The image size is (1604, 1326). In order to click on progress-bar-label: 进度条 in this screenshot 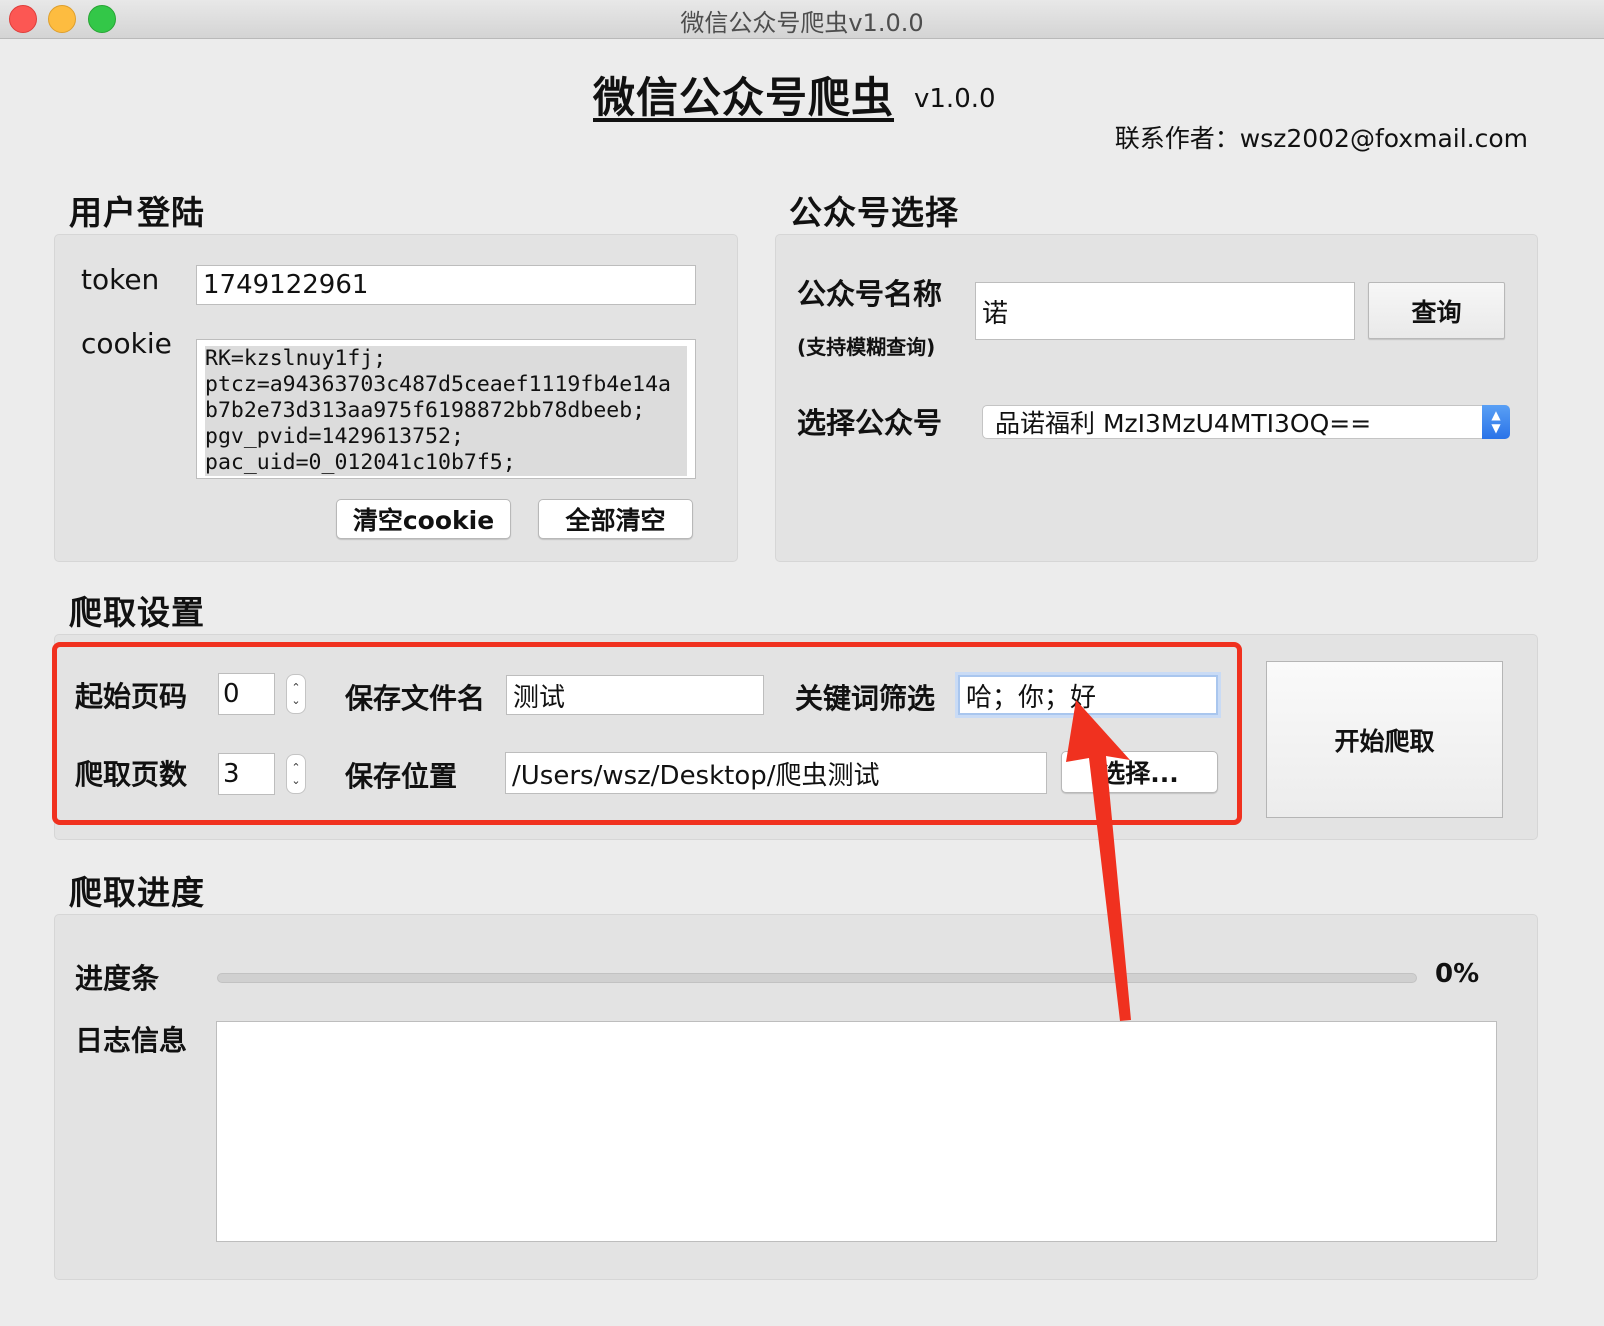, I will do `click(117, 978)`.